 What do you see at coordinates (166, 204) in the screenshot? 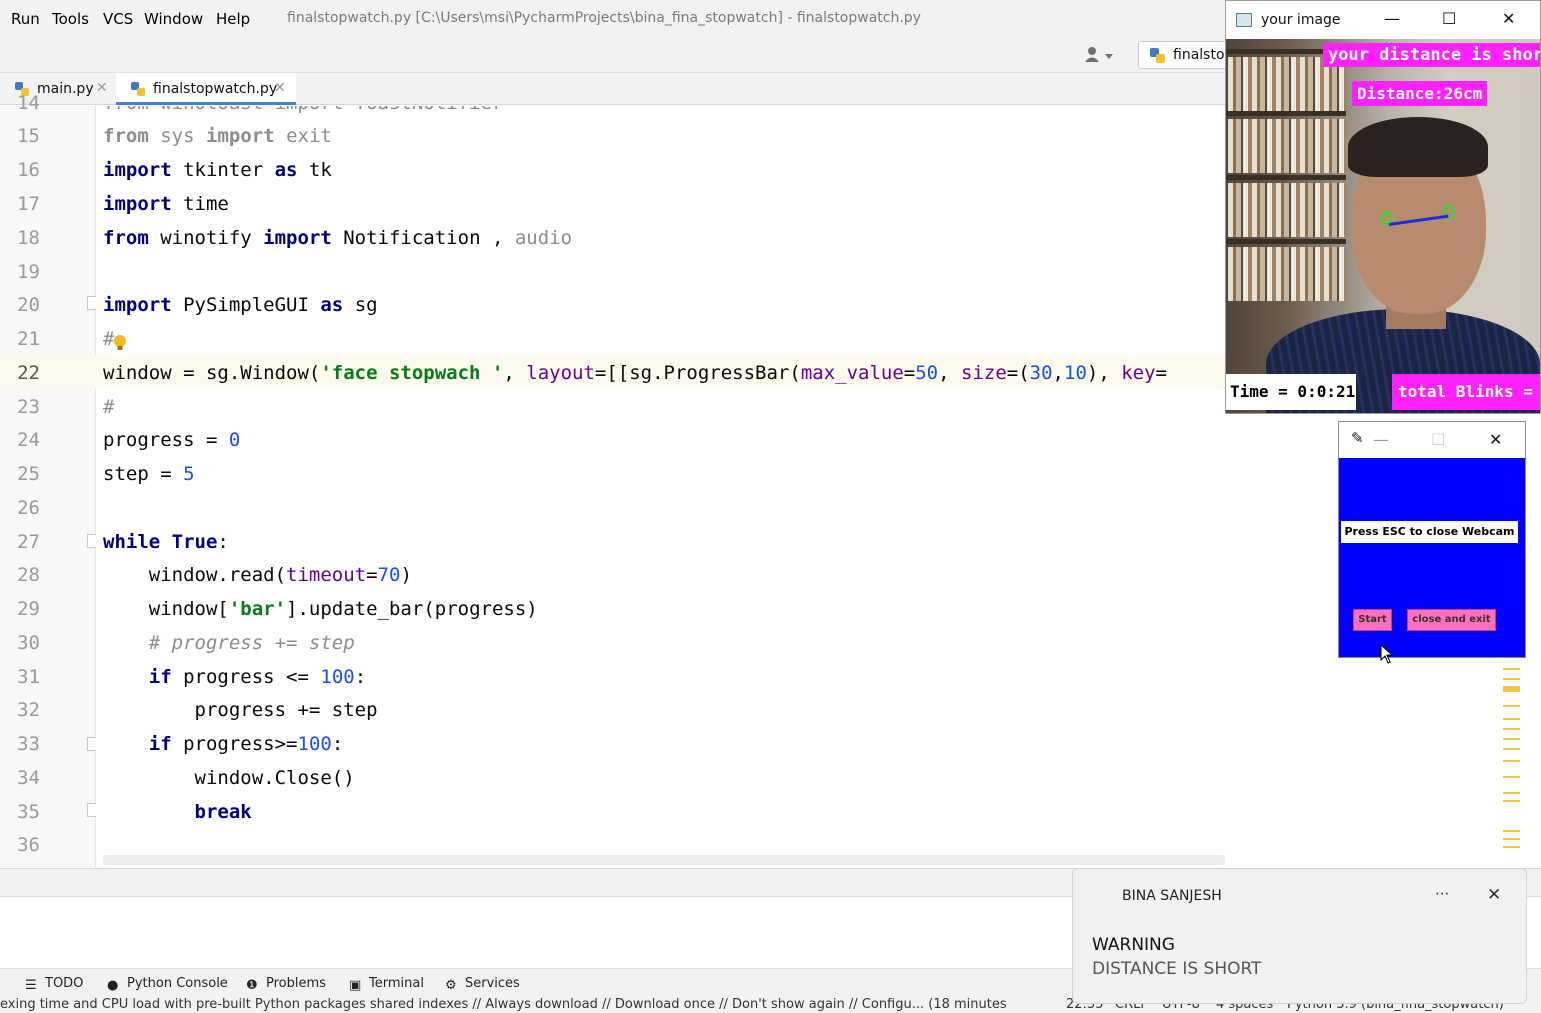
I see `code-line: import time` at bounding box center [166, 204].